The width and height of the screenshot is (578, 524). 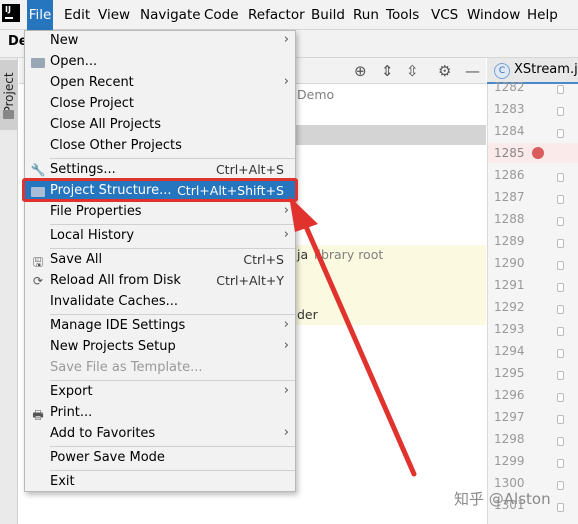 What do you see at coordinates (160, 281) in the screenshot?
I see `menu-item-reload-all: ⟳ Reload All from Disk Ctrl+Alt+Y` at bounding box center [160, 281].